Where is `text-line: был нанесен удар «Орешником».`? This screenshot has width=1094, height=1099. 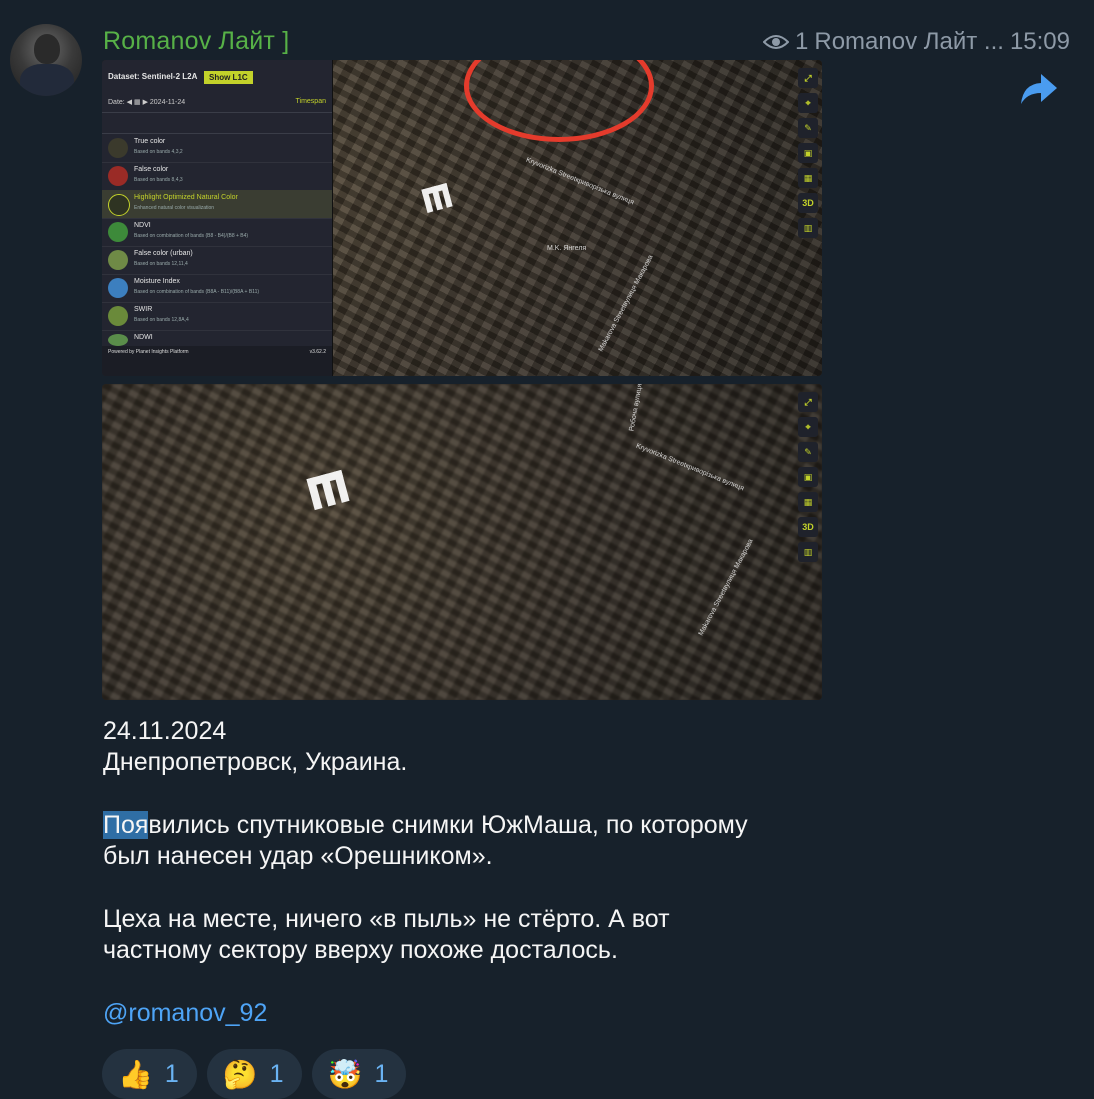
text-line: был нанесен удар «Орешником». is located at coordinates (298, 856).